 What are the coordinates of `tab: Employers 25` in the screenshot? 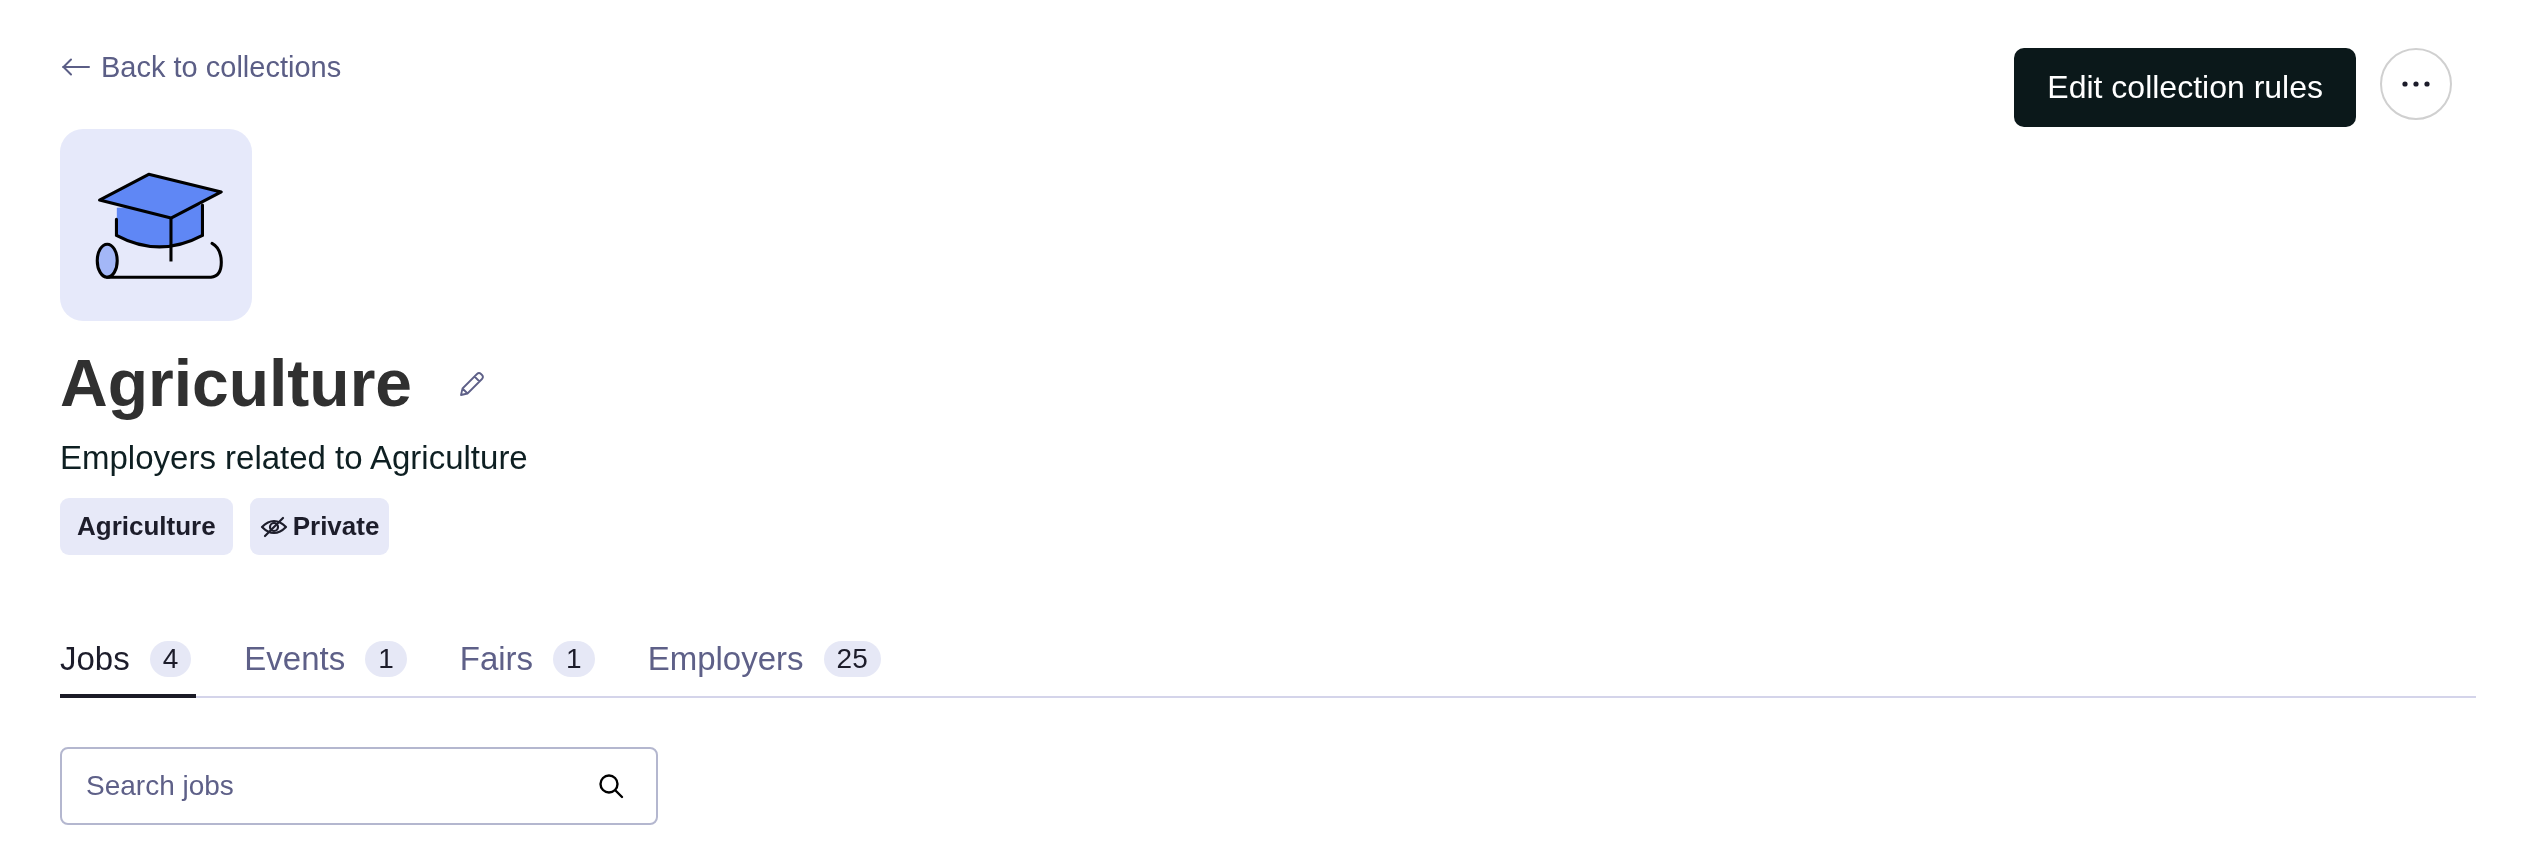 It's located at (766, 668).